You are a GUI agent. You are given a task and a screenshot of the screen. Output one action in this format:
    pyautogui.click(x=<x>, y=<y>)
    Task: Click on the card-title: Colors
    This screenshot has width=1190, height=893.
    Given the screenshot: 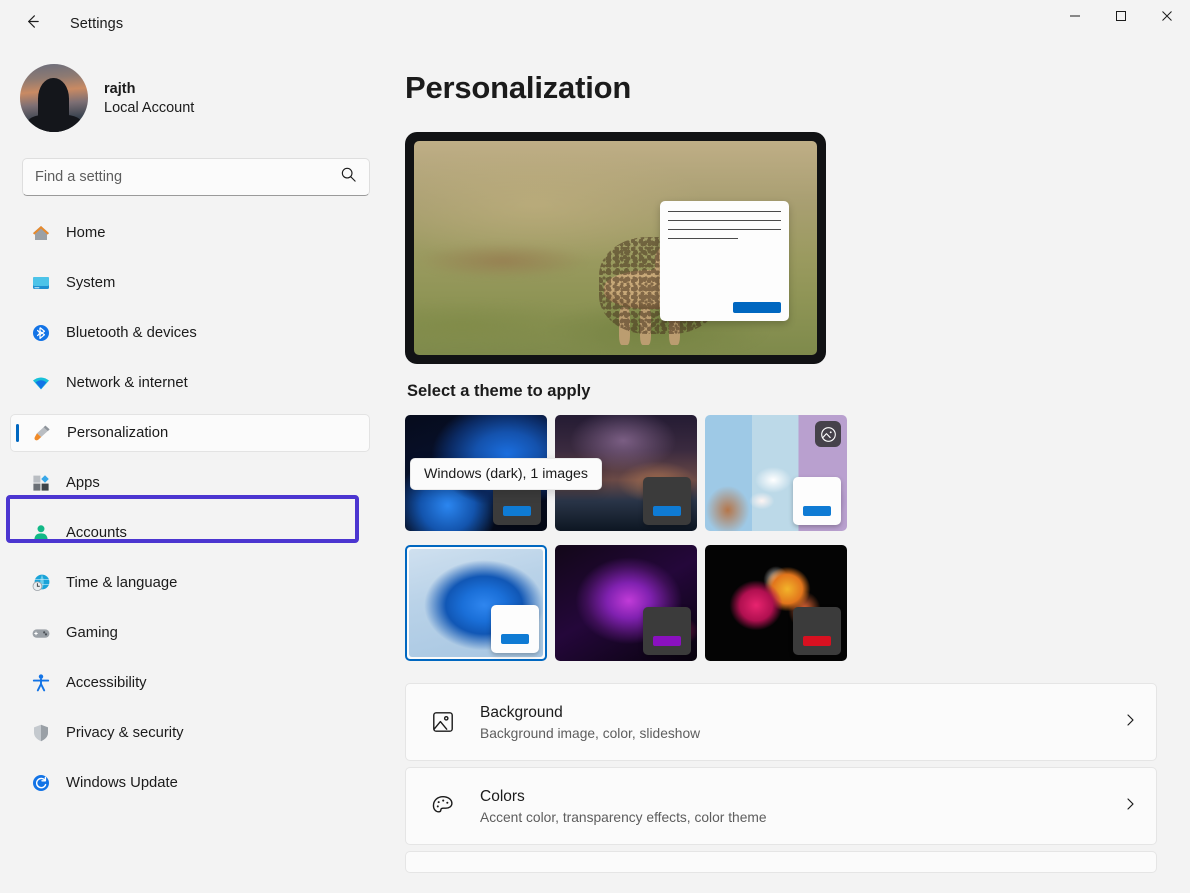 What is the action you would take?
    pyautogui.click(x=502, y=796)
    